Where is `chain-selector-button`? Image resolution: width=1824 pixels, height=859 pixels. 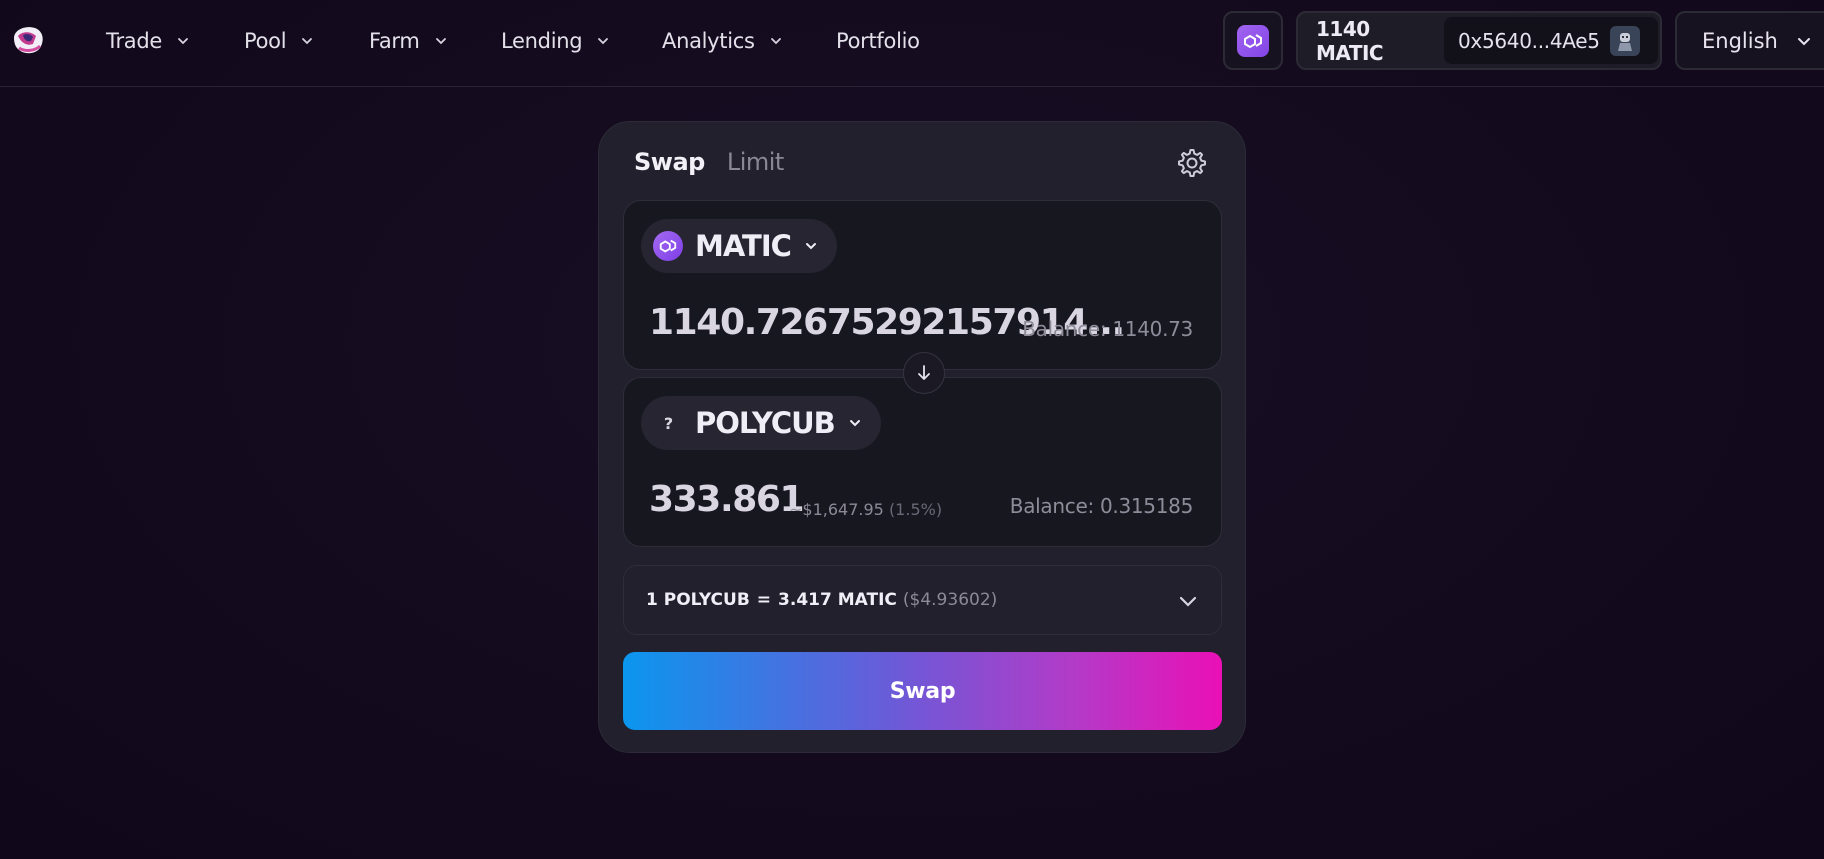 chain-selector-button is located at coordinates (1253, 40).